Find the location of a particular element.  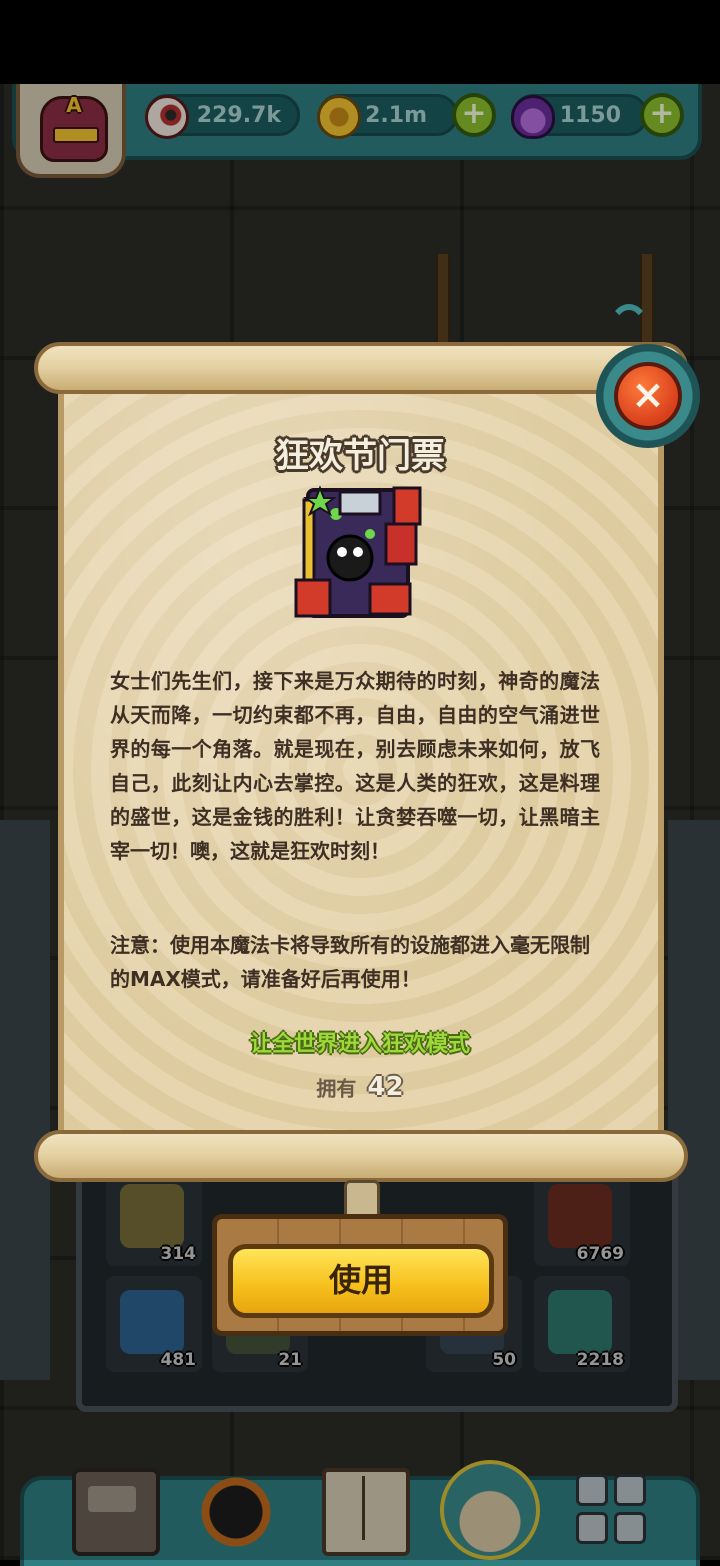

item-warning-note: 注意：使用本魔法卡将导致所有的设施都进入毫无限制的MAX模式，请准备好后再使用！ is located at coordinates (350, 962).